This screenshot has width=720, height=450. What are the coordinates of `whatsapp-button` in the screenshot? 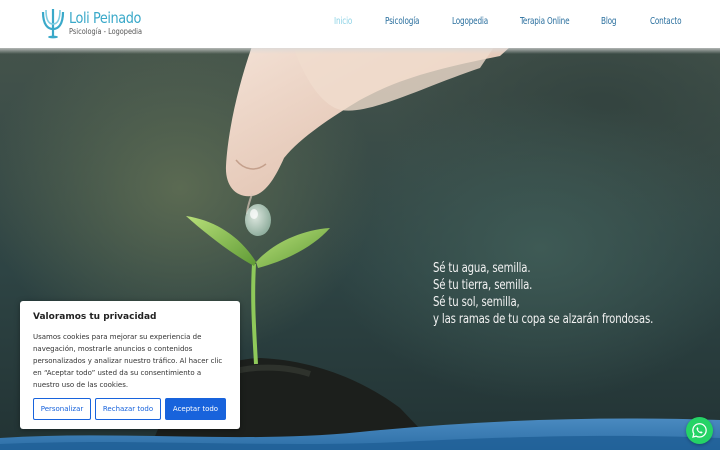 It's located at (699, 430).